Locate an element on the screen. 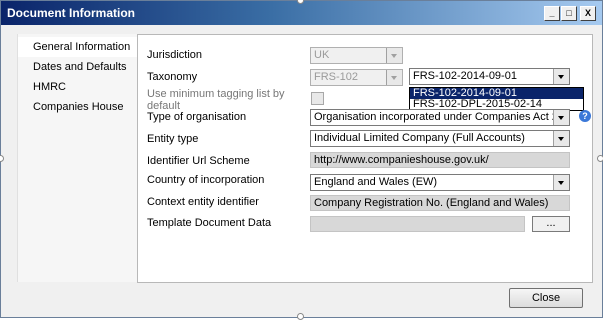 Image resolution: width=603 pixels, height=320 pixels. minimize-button: _ is located at coordinates (552, 13).